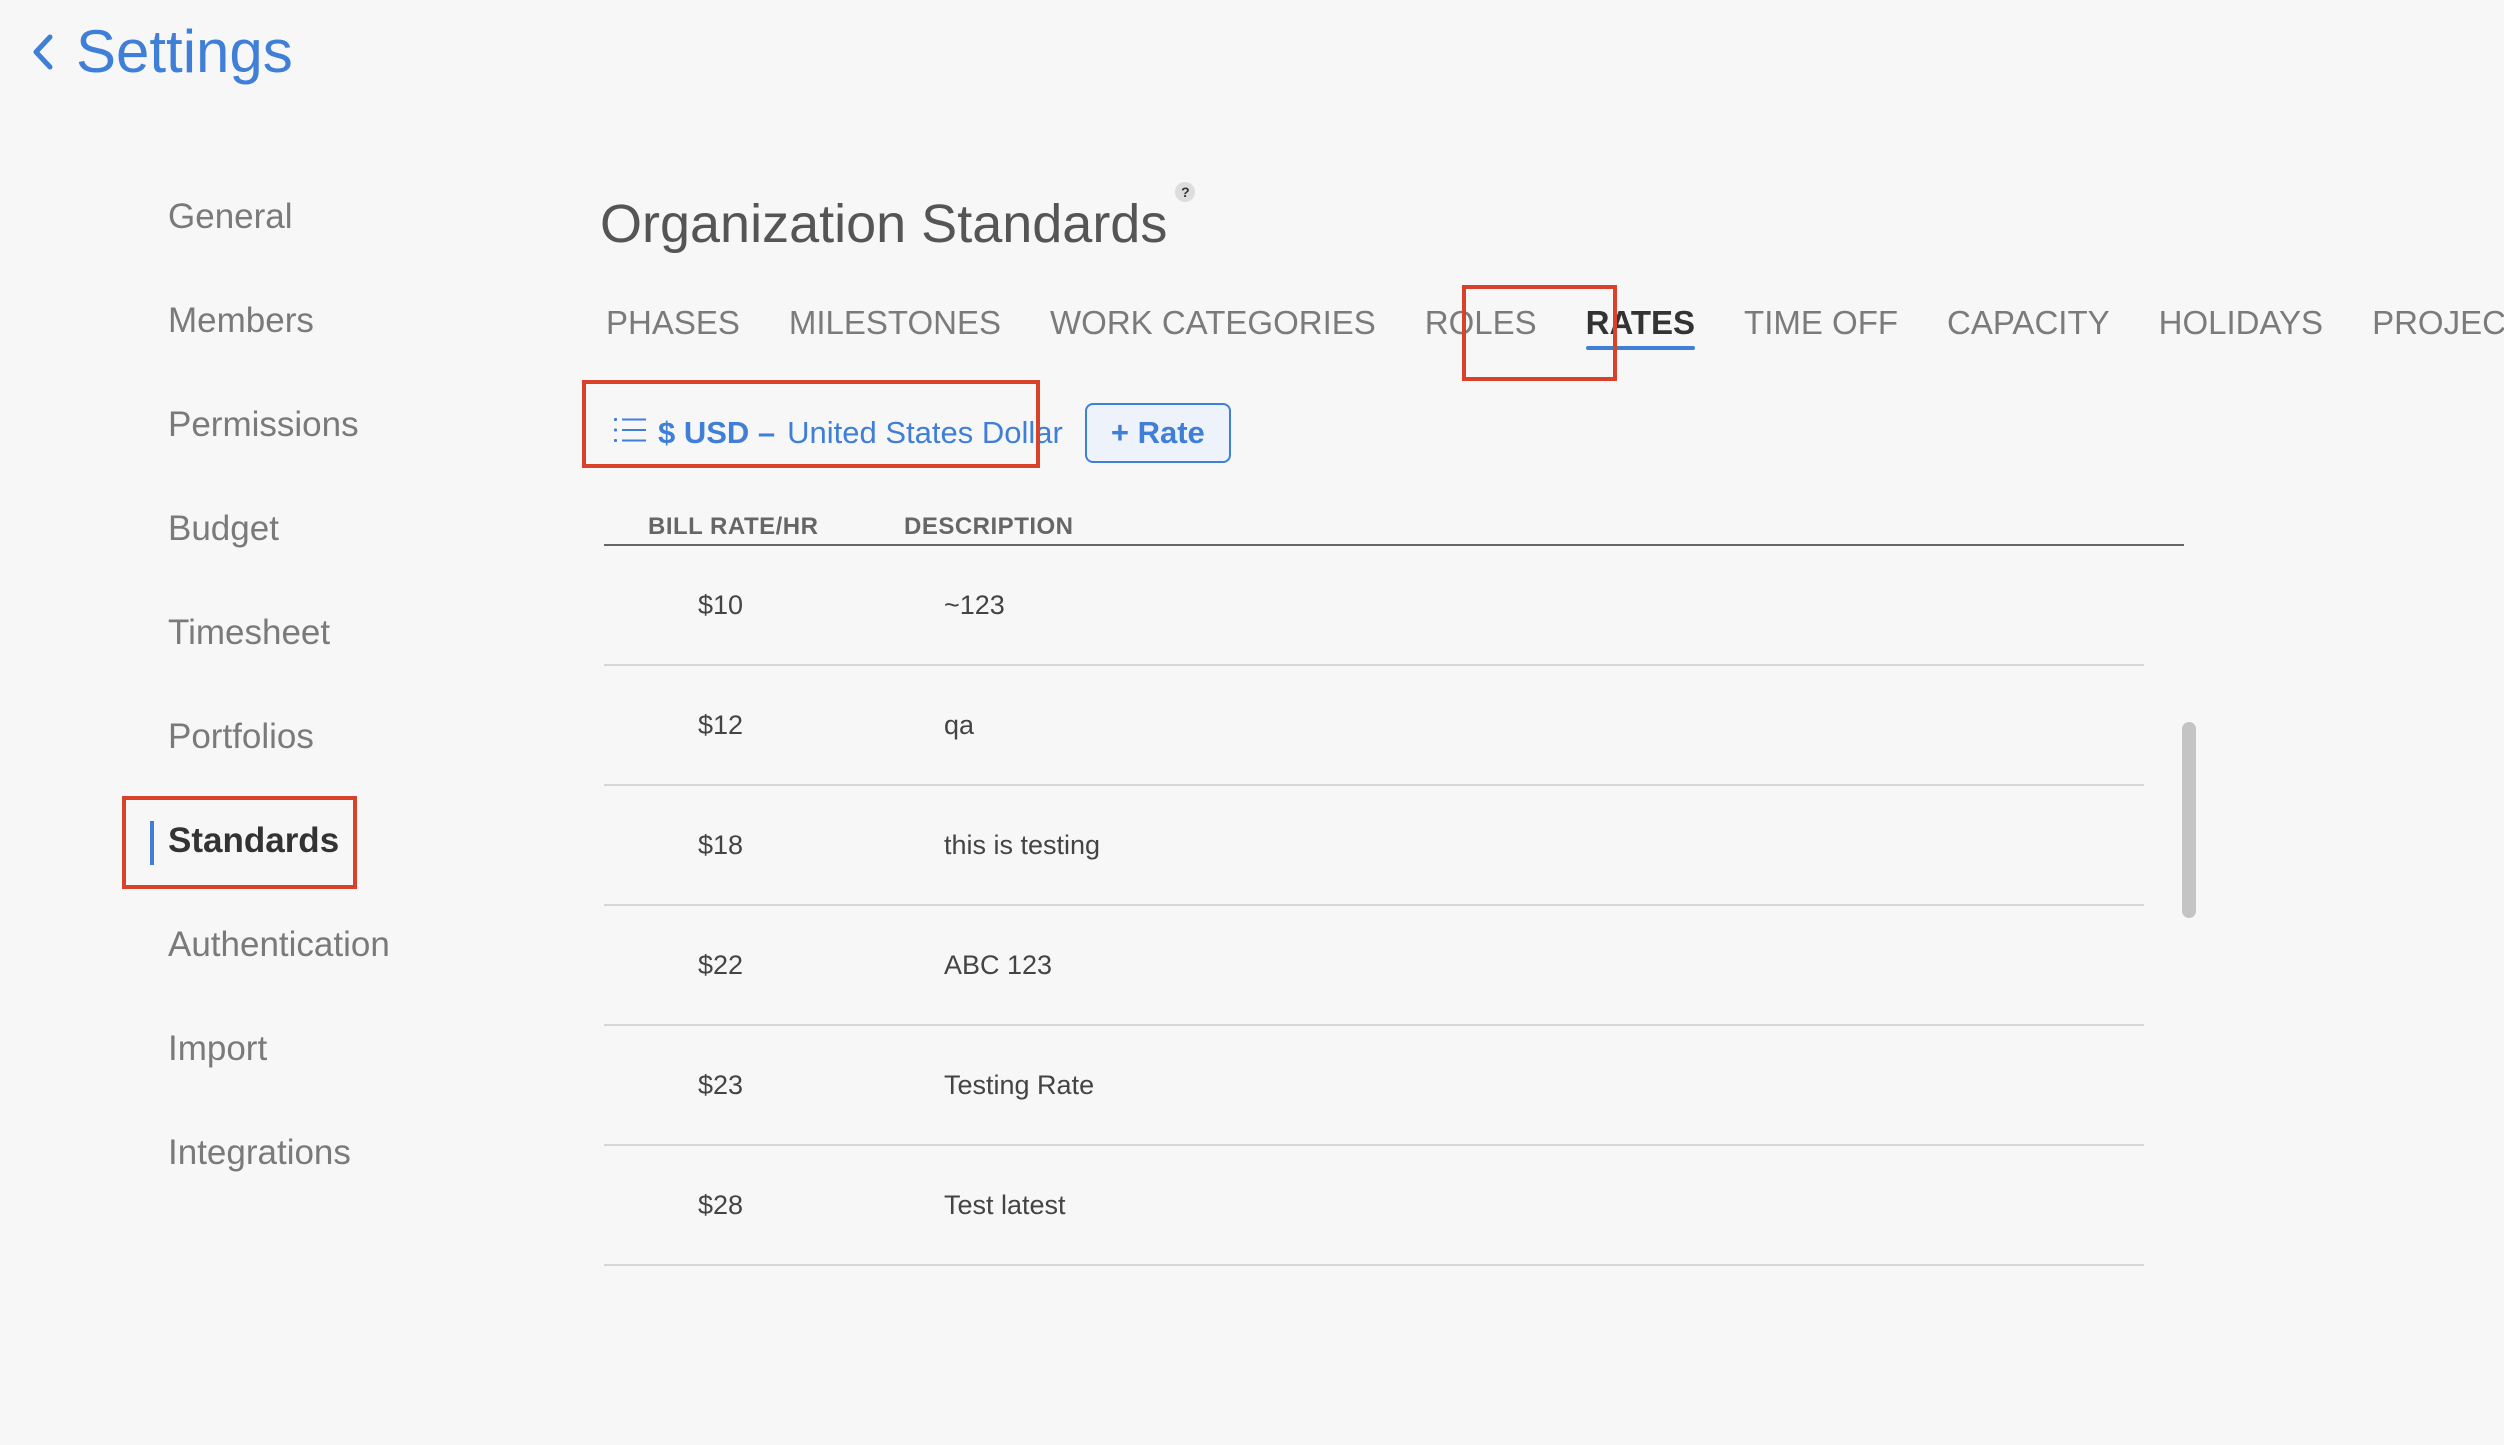 The width and height of the screenshot is (2504, 1445). I want to click on sidebar-item-permissions: Permissions, so click(250, 425).